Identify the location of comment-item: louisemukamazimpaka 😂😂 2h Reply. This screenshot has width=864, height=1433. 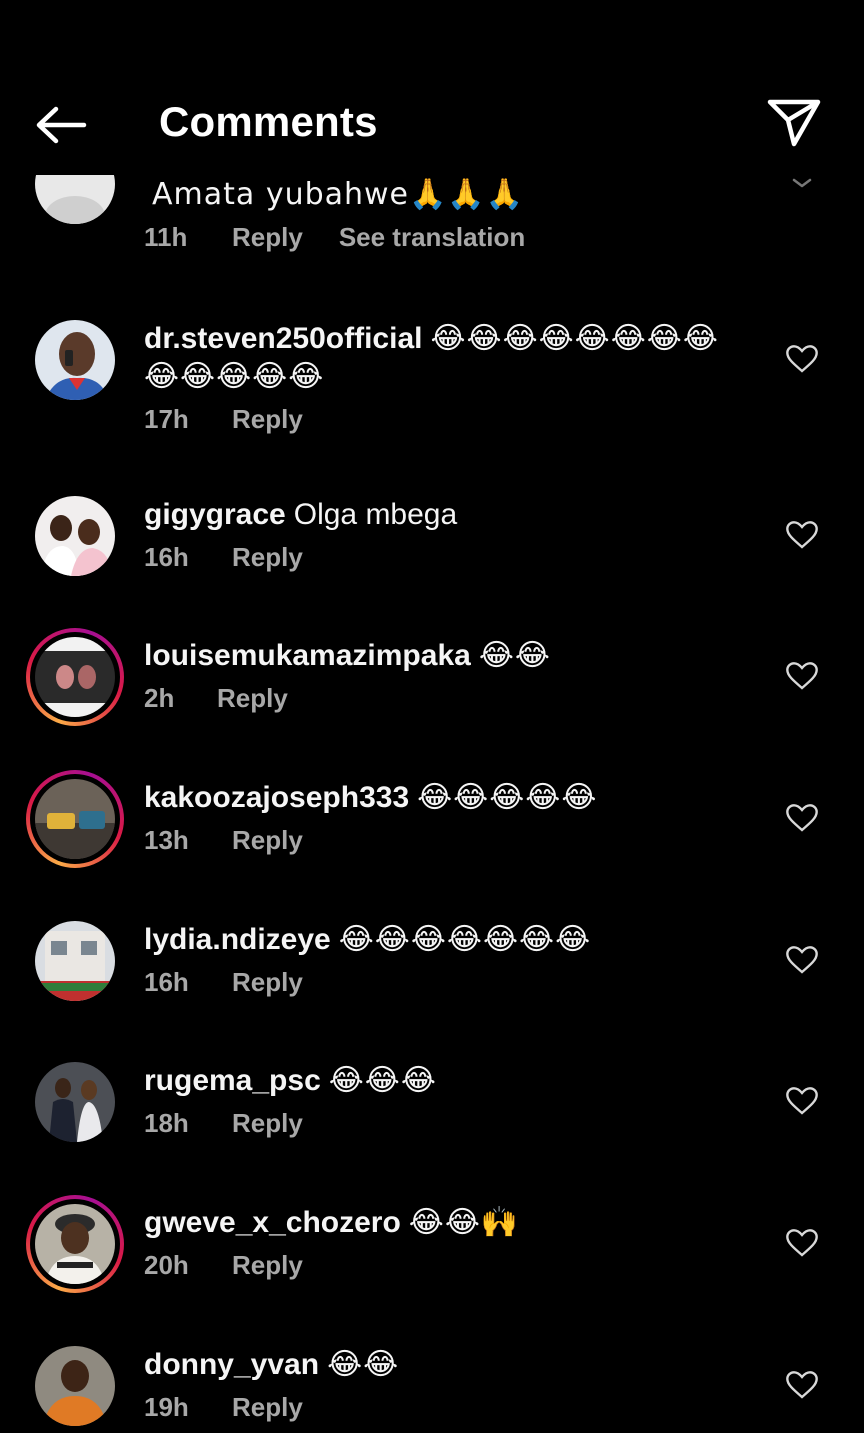
(432, 702).